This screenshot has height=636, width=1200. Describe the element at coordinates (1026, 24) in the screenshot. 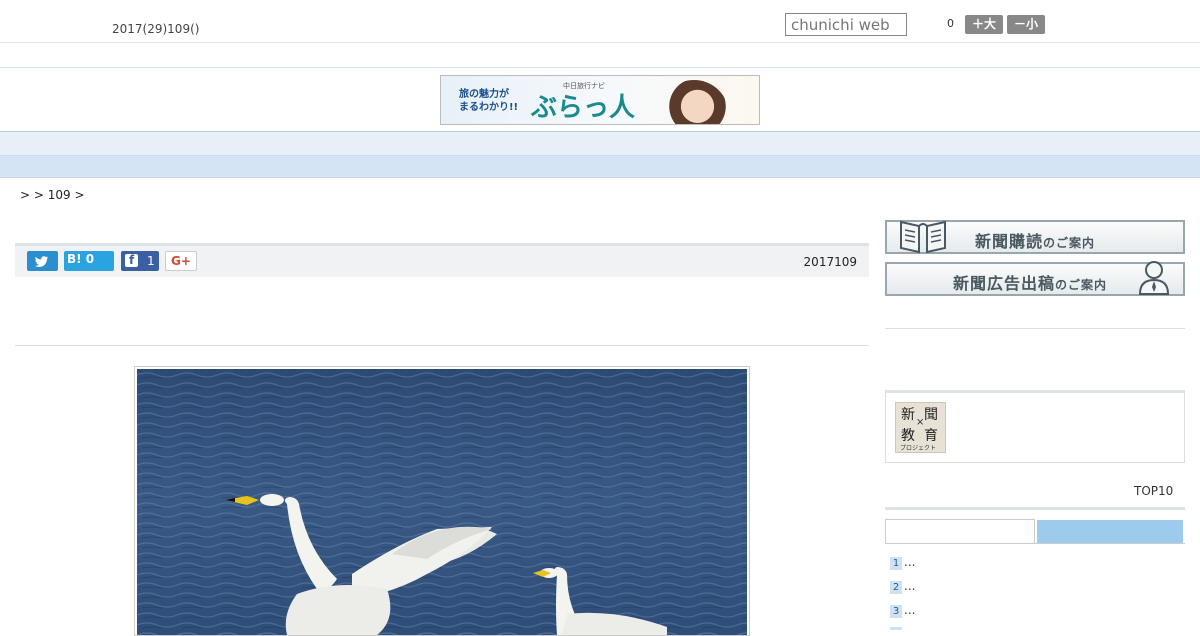

I see `font-smaller-button: －小` at that location.